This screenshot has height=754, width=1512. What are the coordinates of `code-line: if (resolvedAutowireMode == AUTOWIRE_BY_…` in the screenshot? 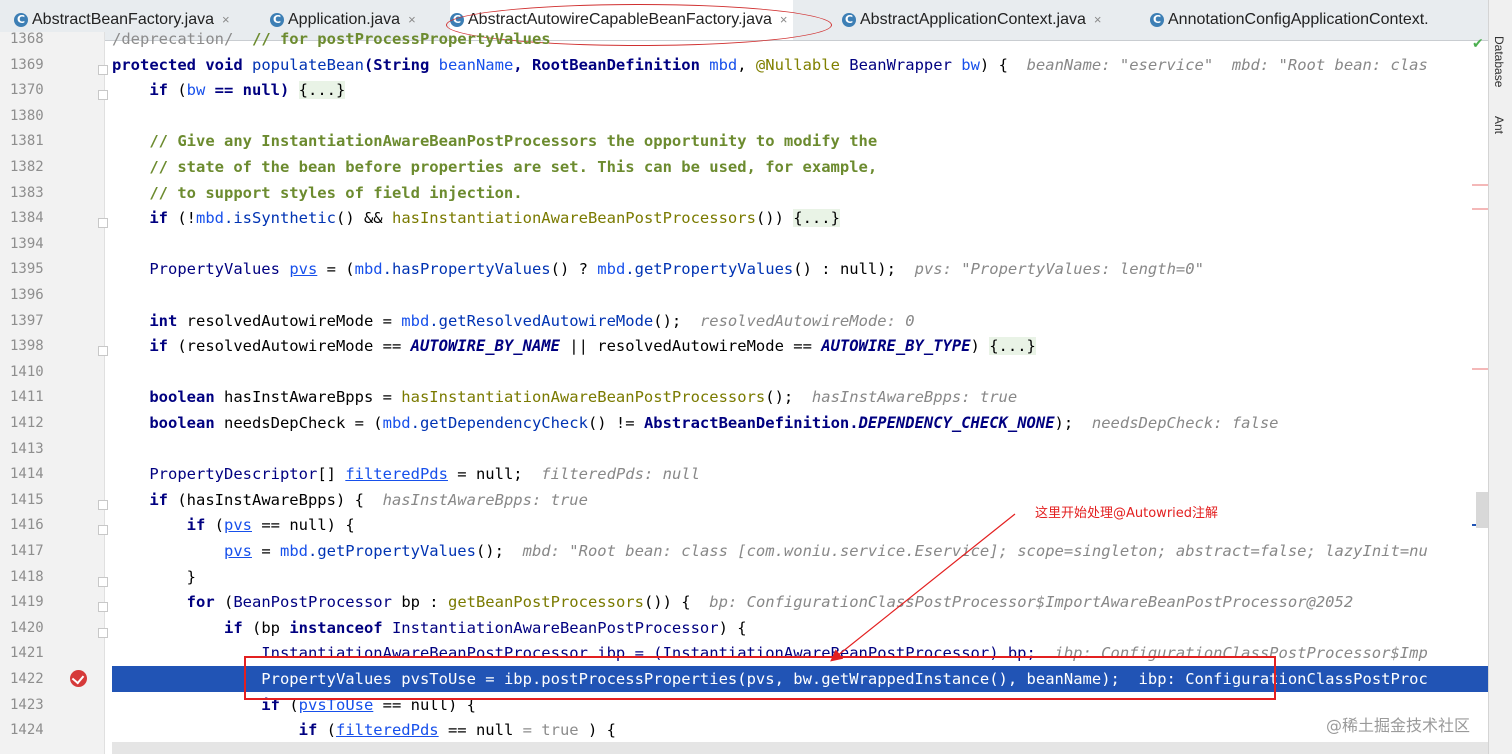 It's located at (800, 346).